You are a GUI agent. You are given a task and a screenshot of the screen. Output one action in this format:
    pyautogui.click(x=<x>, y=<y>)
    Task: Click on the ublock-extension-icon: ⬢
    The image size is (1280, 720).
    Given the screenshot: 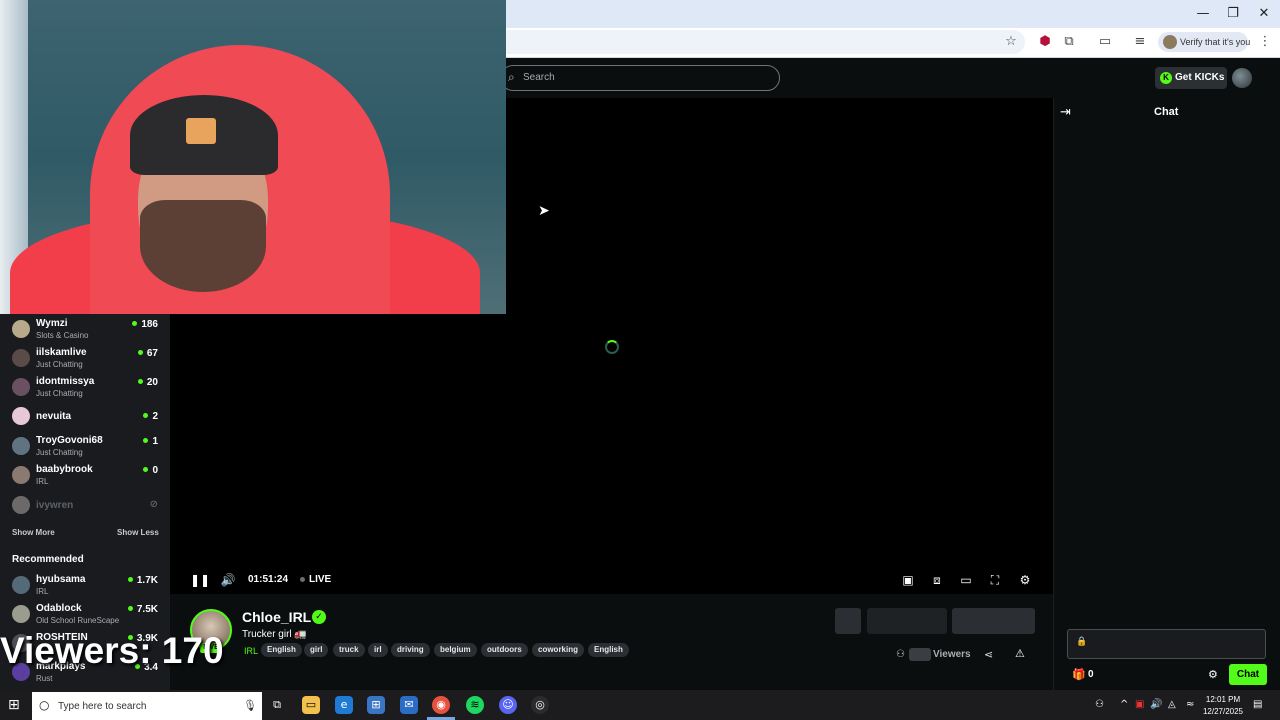 What is the action you would take?
    pyautogui.click(x=1045, y=42)
    